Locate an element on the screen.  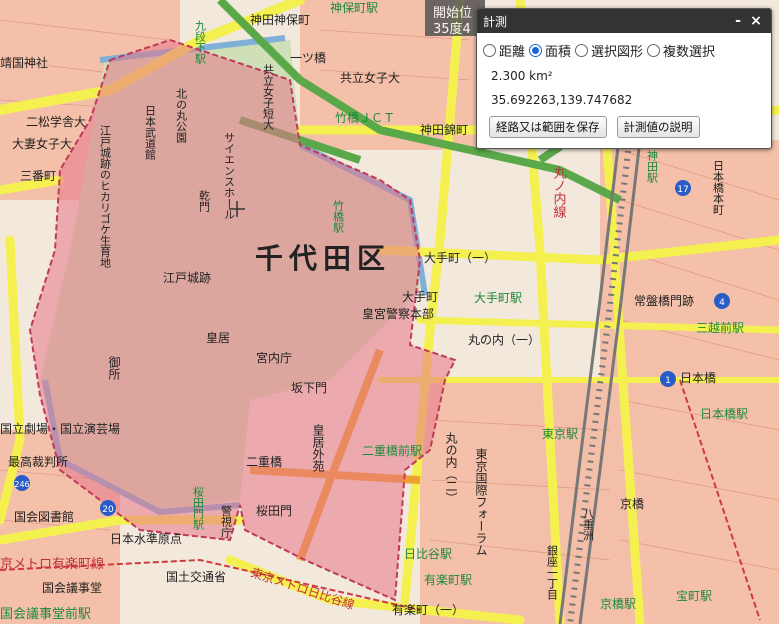
radio-area is located at coordinates (536, 50).